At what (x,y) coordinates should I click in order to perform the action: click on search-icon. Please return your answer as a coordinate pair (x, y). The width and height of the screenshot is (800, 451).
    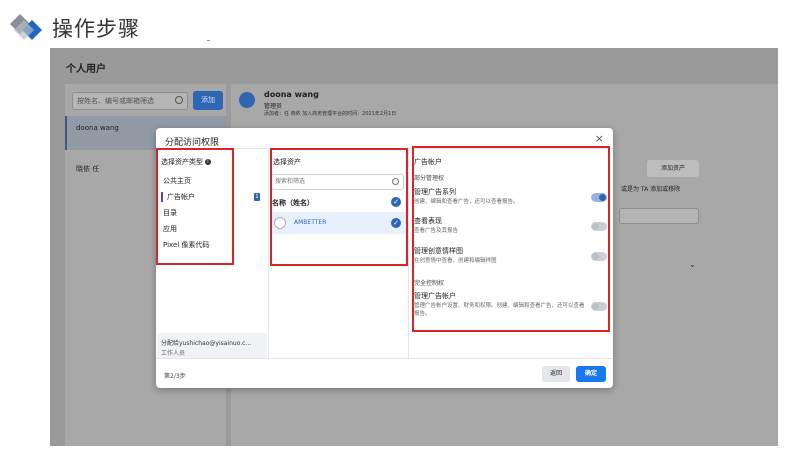
    Looking at the image, I should click on (179, 100).